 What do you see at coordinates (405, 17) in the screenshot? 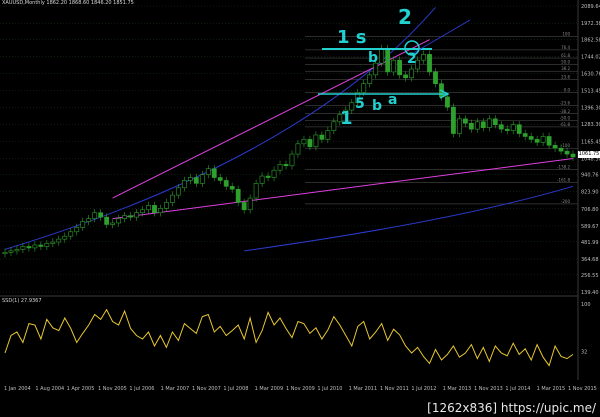
I see `hand-label-2-top: 2` at bounding box center [405, 17].